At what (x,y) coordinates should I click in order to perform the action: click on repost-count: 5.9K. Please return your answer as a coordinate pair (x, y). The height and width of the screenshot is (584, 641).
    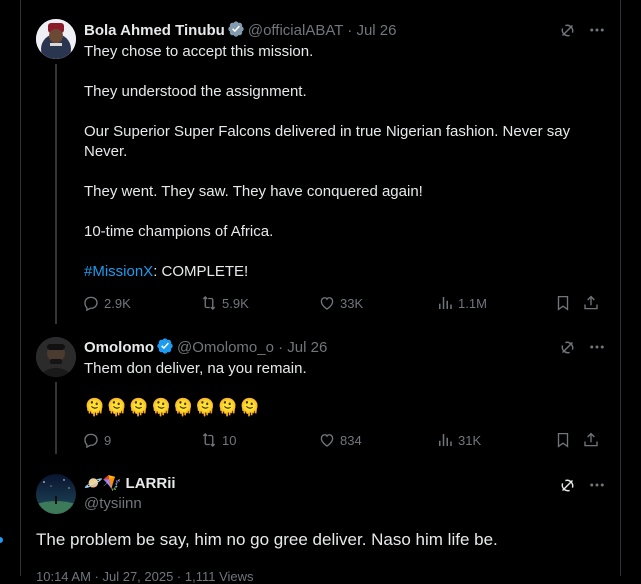
    Looking at the image, I should click on (235, 303).